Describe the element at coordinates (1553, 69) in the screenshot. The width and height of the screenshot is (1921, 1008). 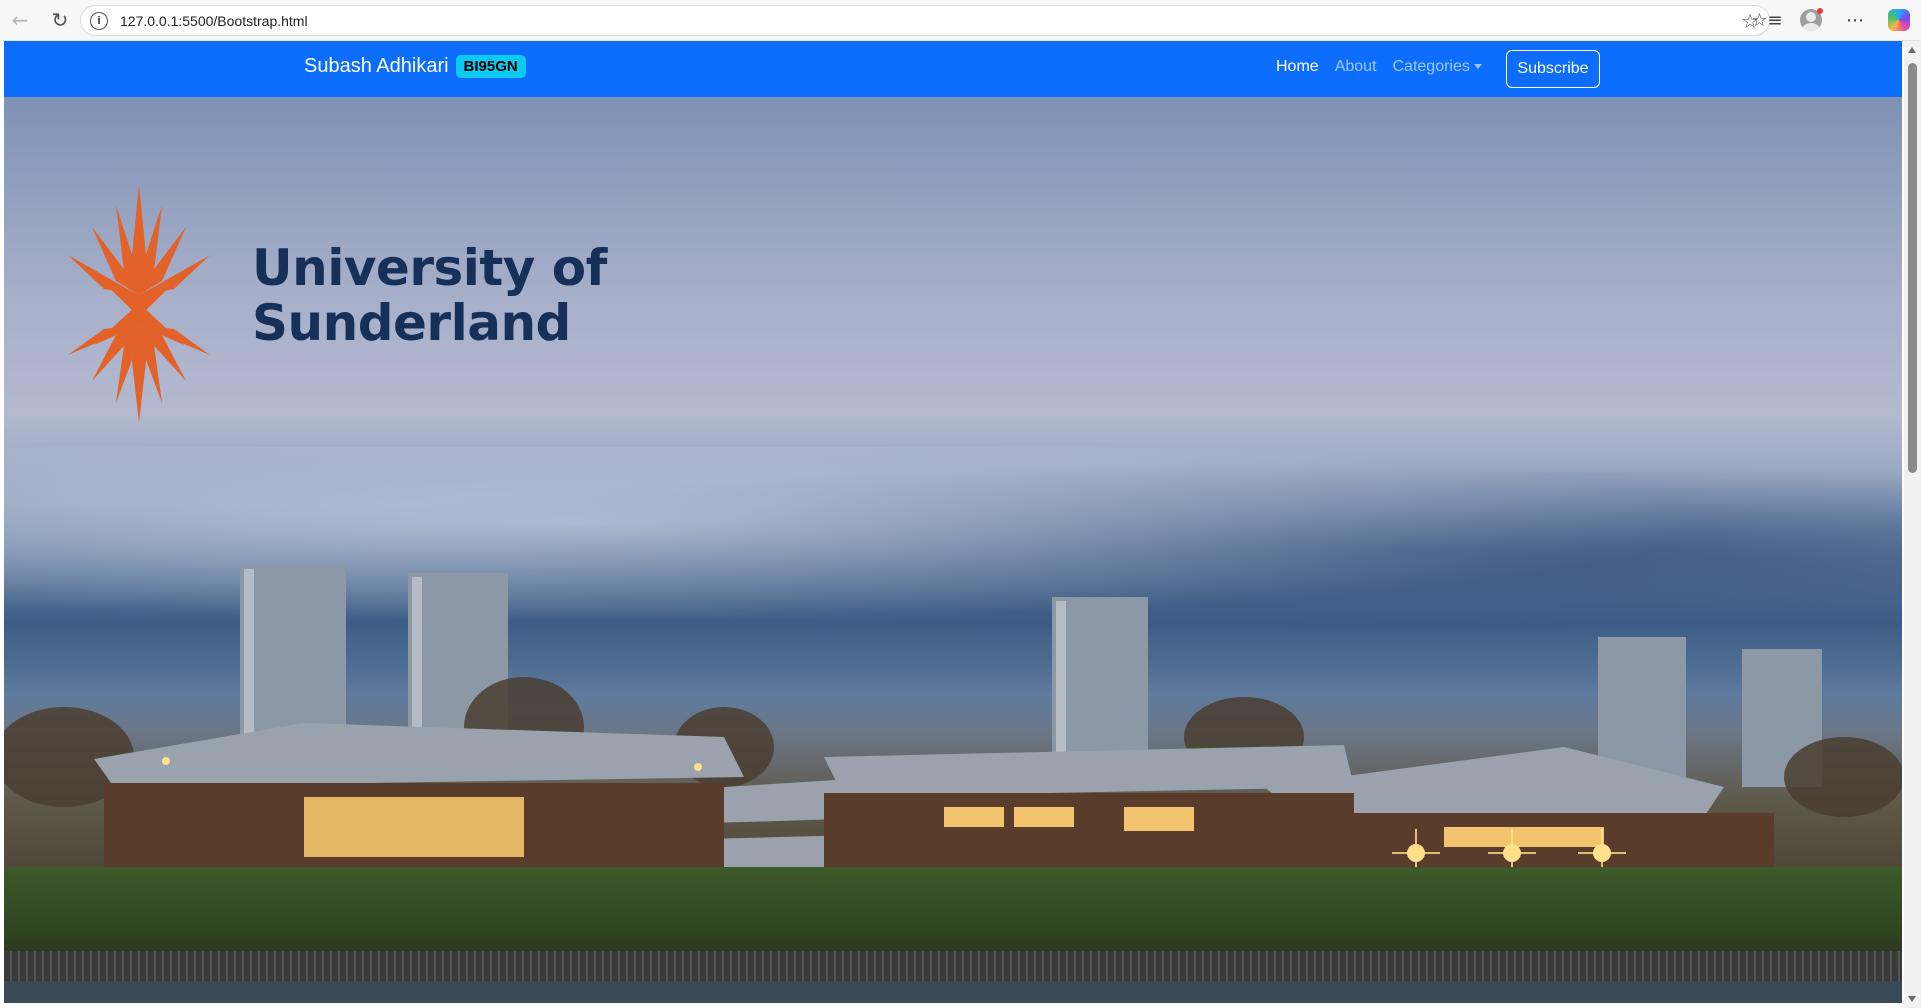
I see `subscribe-button: Subscribe` at that location.